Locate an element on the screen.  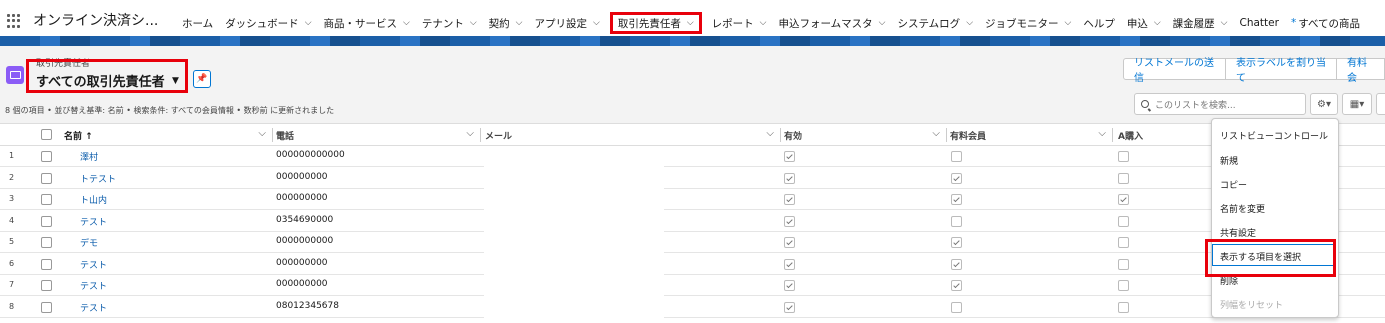
nav-tab: Chatter is located at coordinates (1259, 23).